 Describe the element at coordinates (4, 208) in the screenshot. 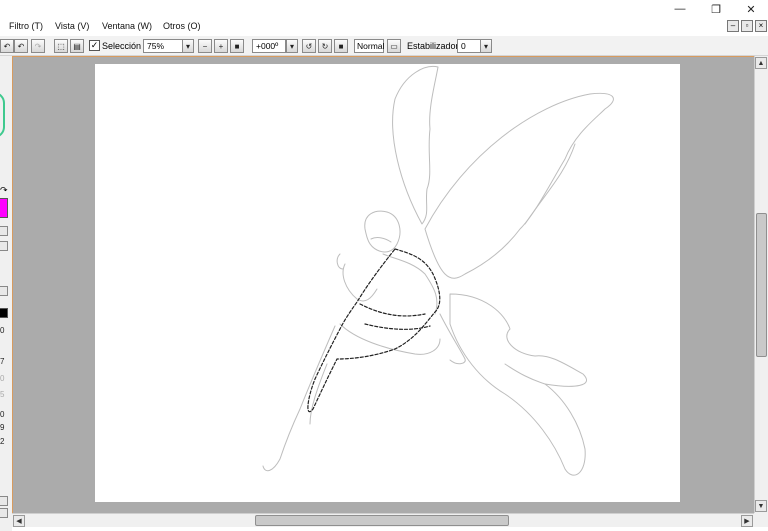

I see `foreground-color-swatch` at that location.